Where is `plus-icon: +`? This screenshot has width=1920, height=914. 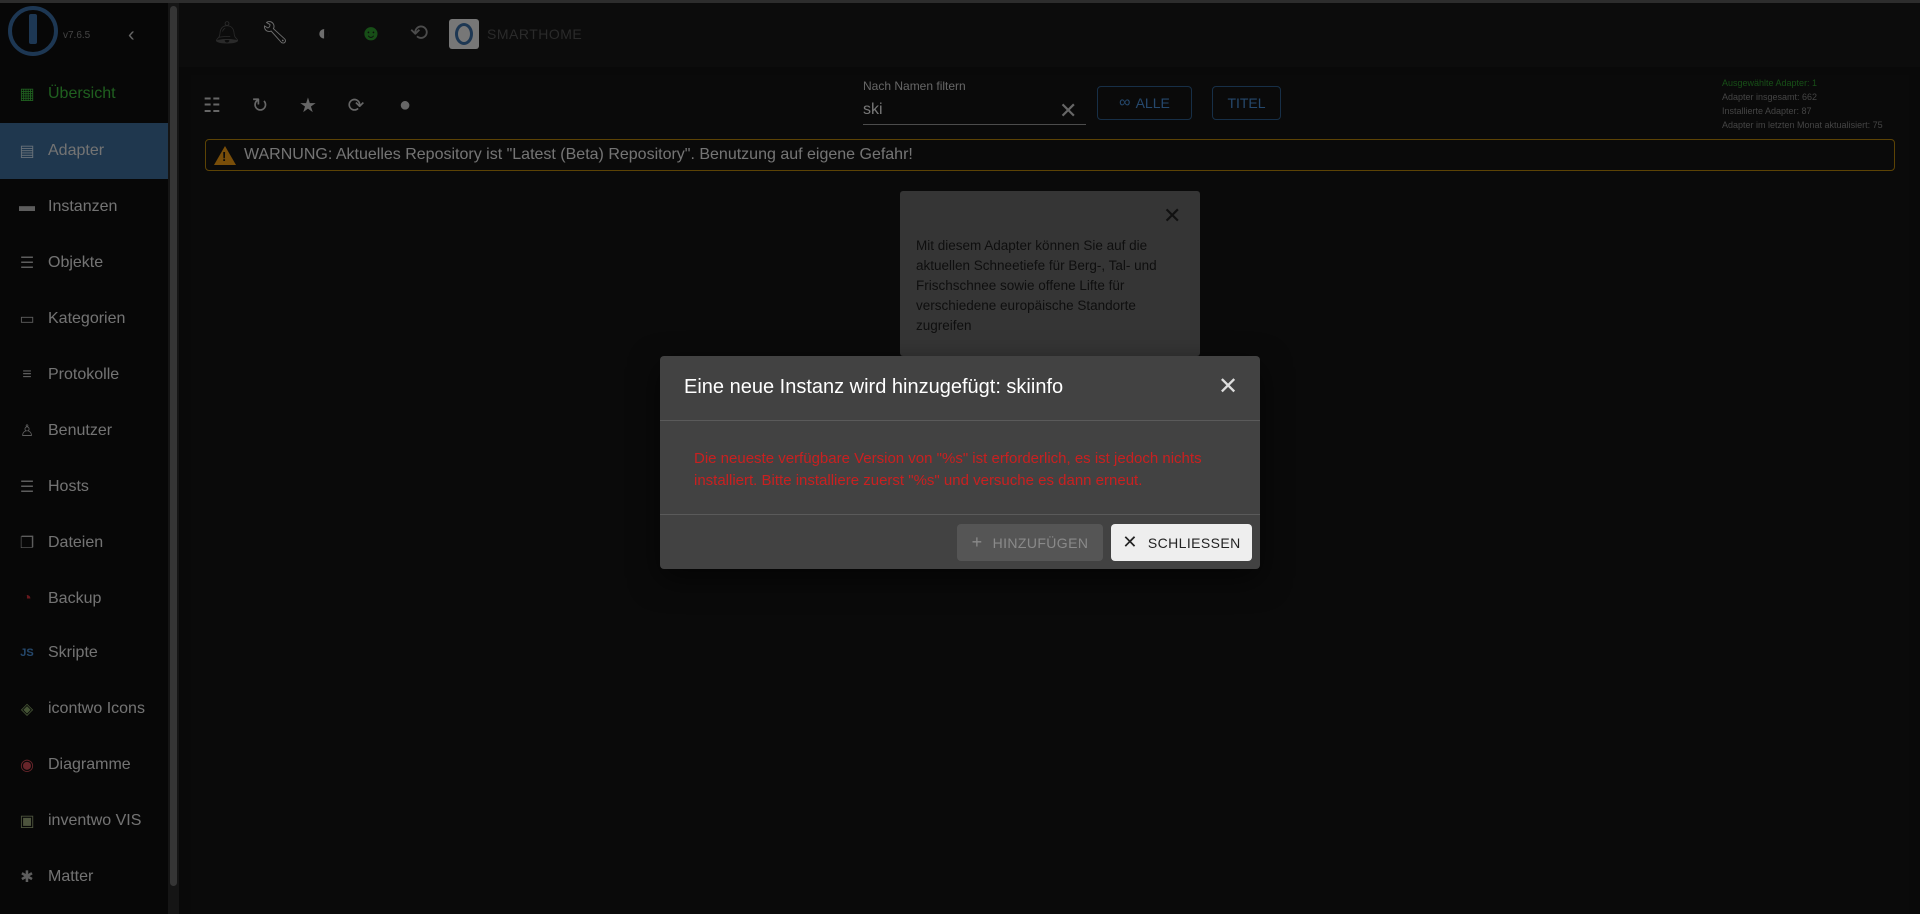 plus-icon: + is located at coordinates (977, 542).